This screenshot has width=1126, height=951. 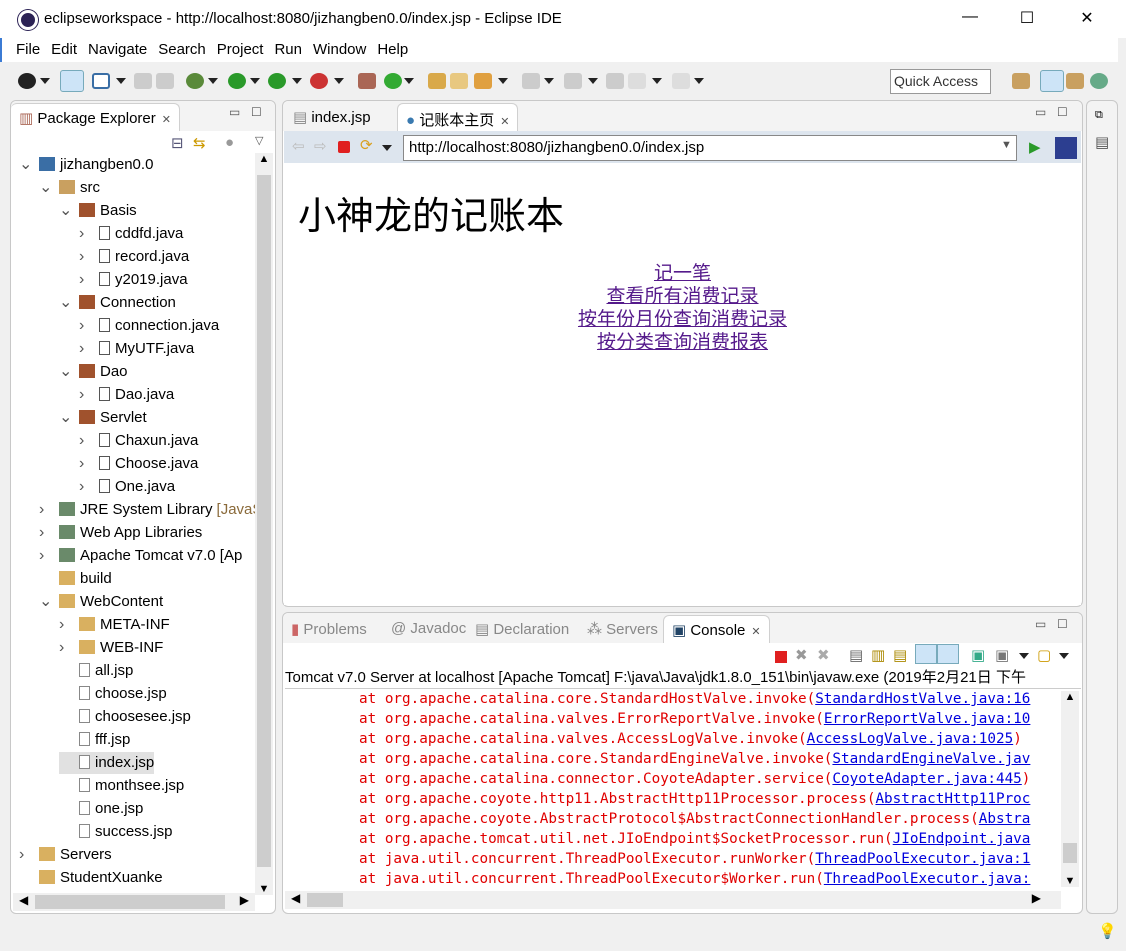 What do you see at coordinates (940, 81) in the screenshot?
I see `quick-access-field: Quick Access` at bounding box center [940, 81].